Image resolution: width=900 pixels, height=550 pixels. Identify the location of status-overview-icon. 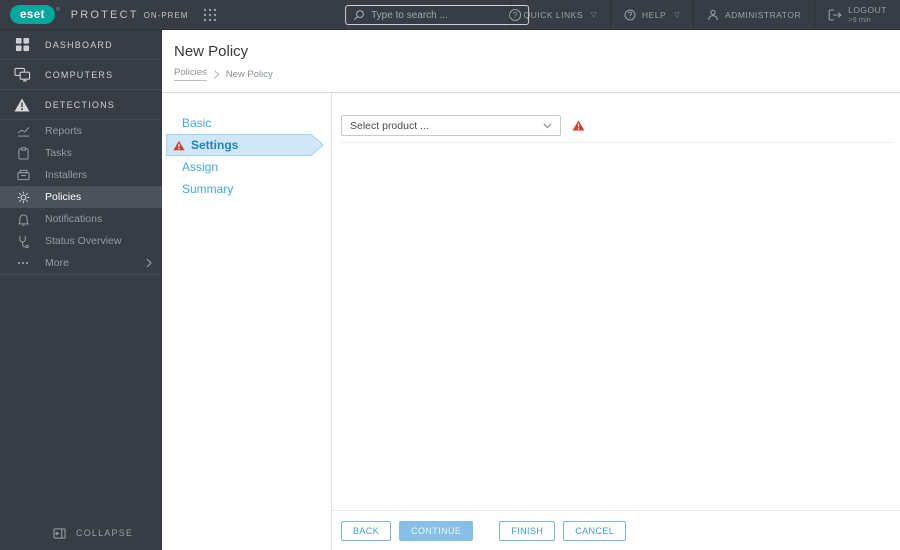
(23, 241).